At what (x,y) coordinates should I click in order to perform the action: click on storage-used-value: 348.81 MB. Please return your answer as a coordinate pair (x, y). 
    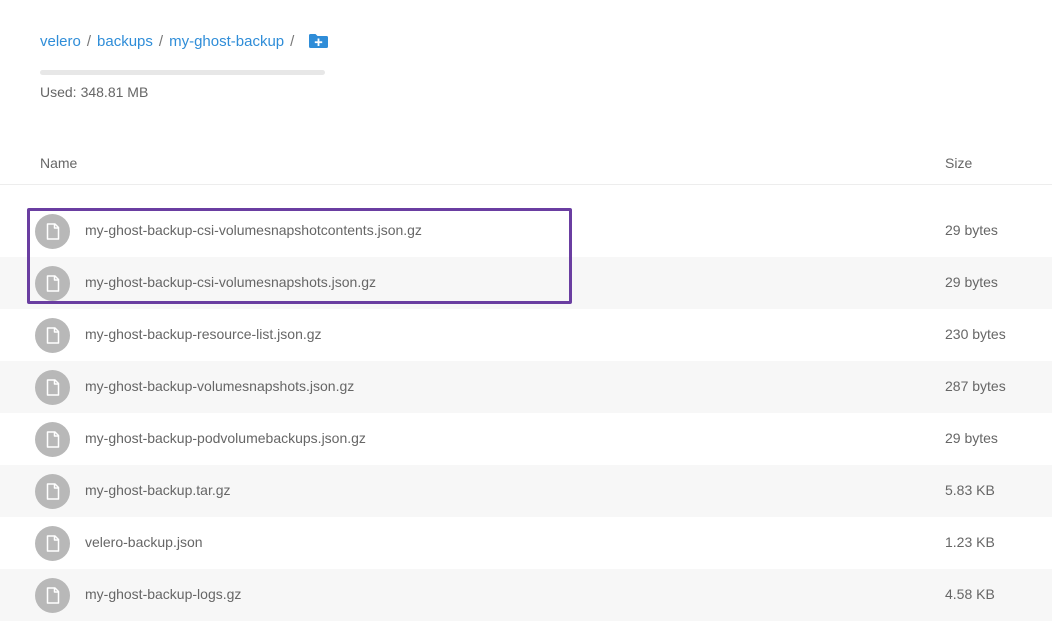
    Looking at the image, I should click on (114, 92).